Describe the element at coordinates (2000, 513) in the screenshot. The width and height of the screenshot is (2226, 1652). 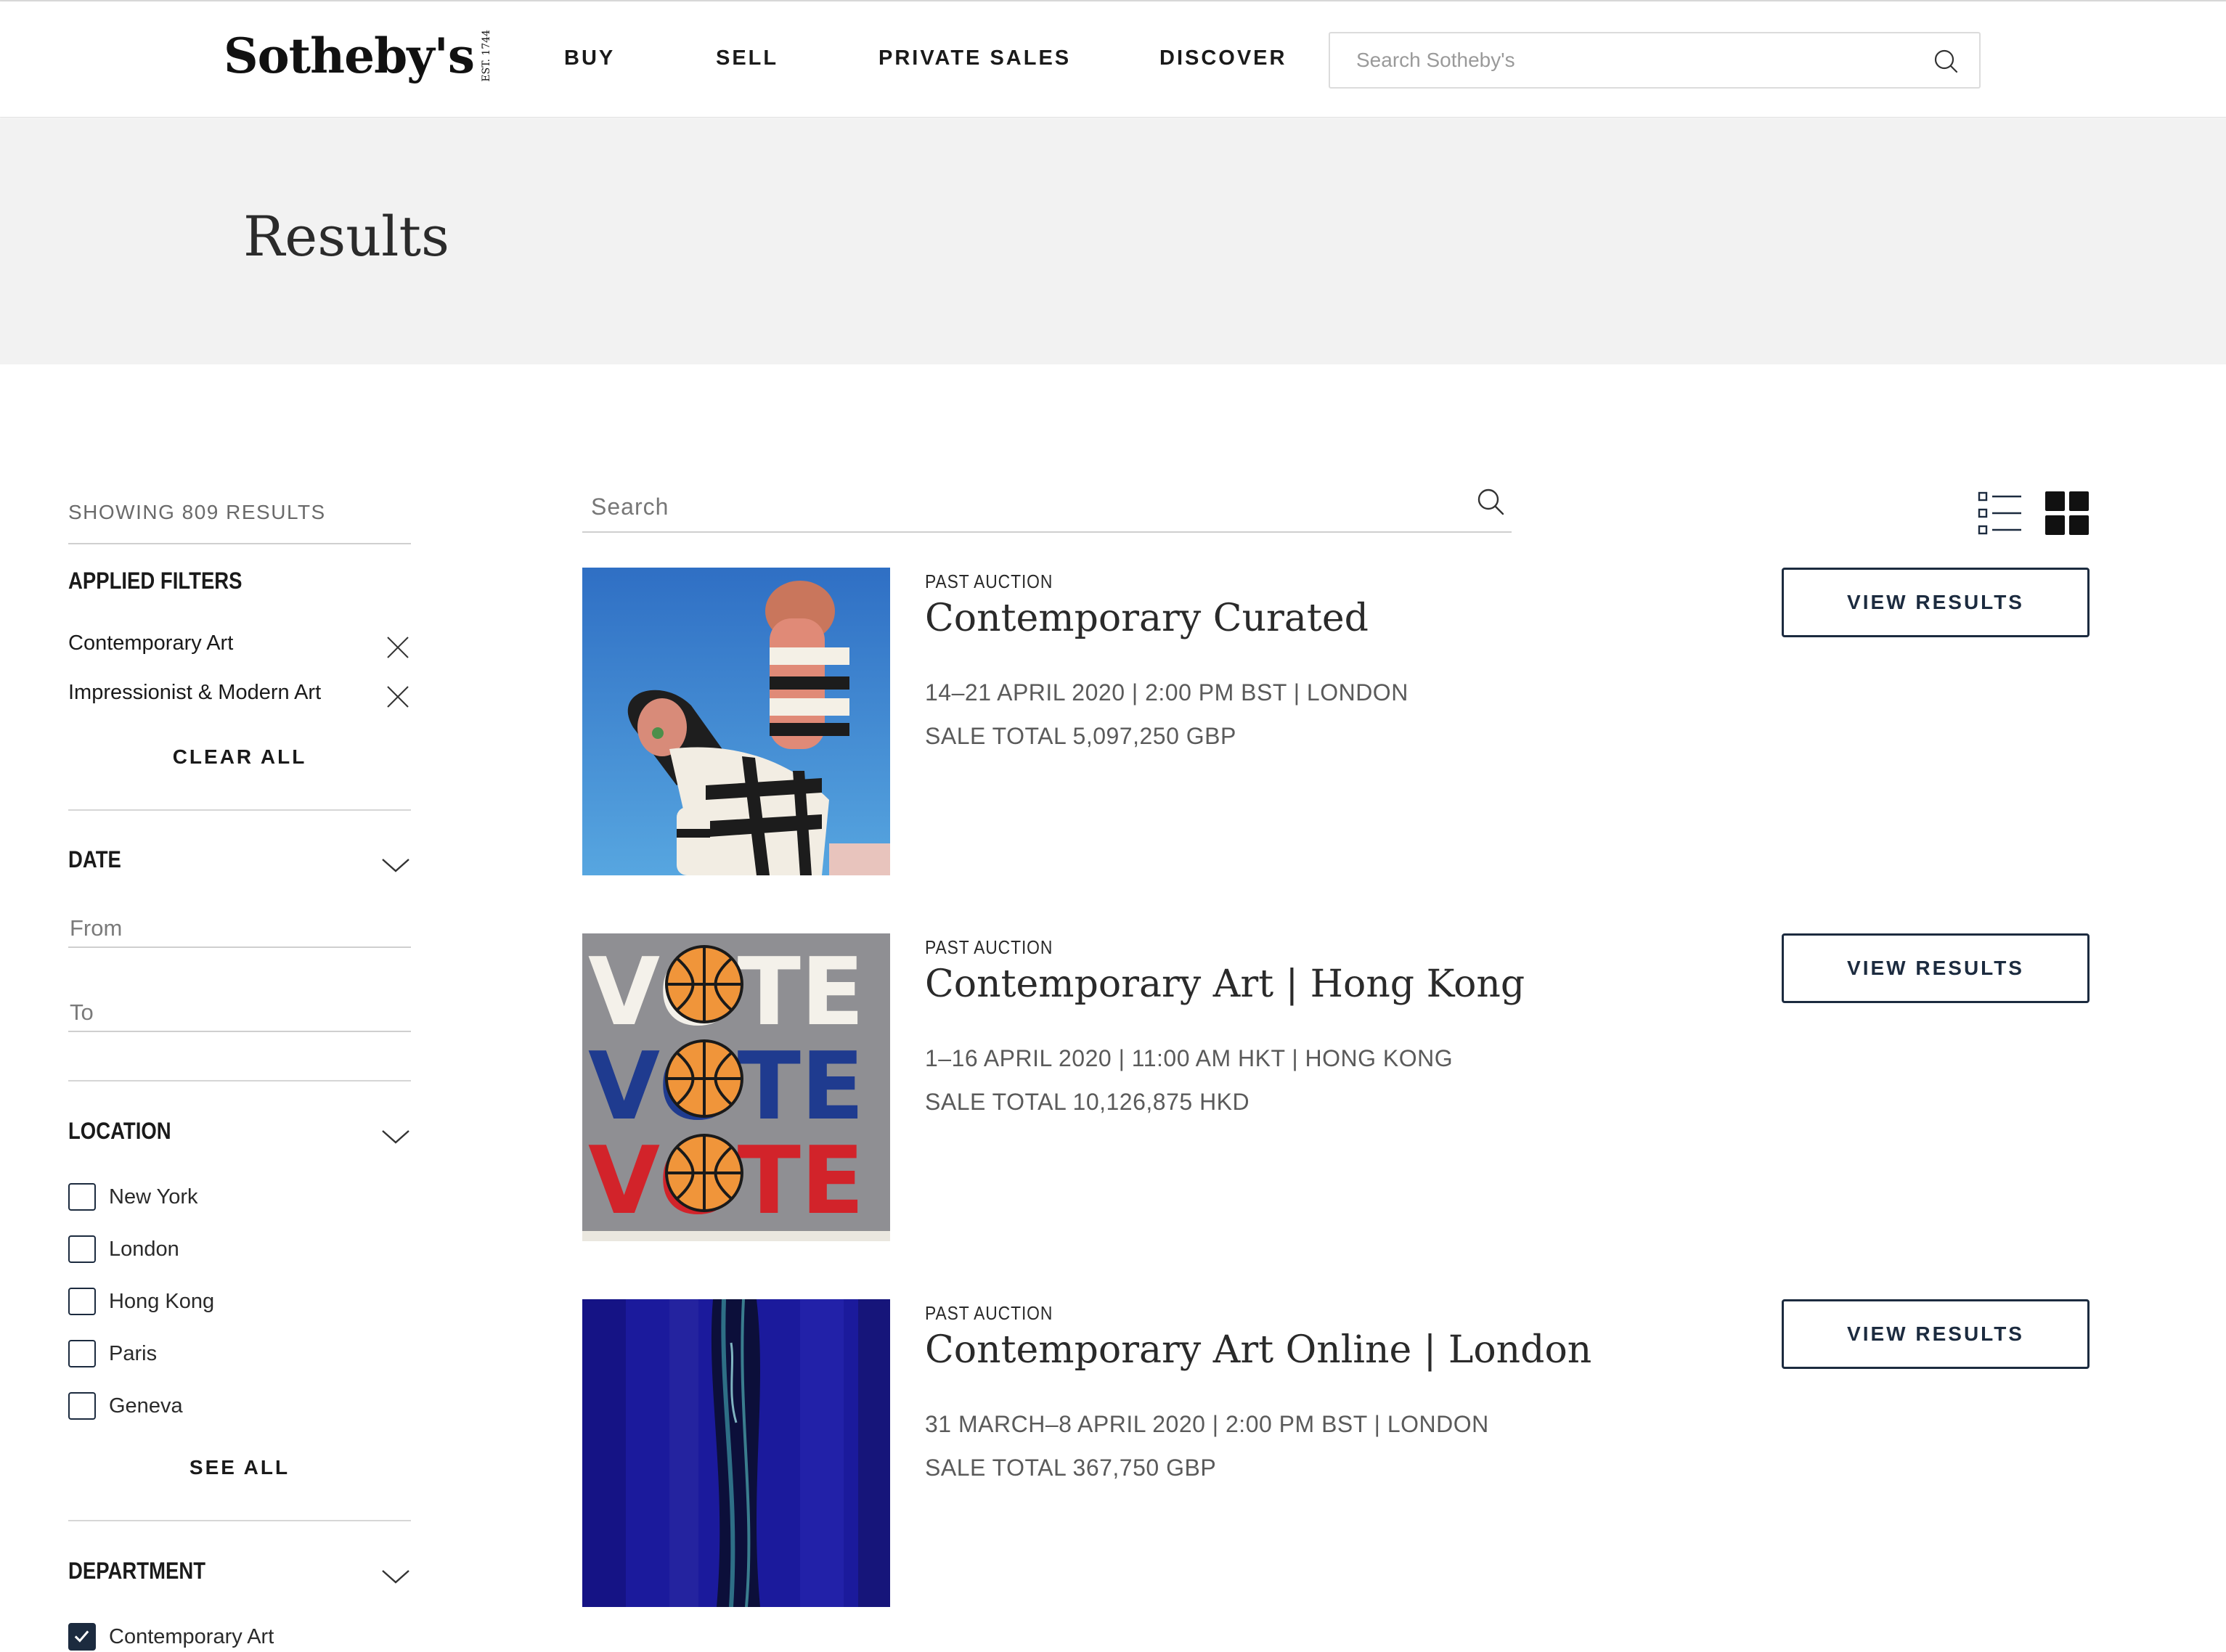
I see `list-view-icon` at that location.